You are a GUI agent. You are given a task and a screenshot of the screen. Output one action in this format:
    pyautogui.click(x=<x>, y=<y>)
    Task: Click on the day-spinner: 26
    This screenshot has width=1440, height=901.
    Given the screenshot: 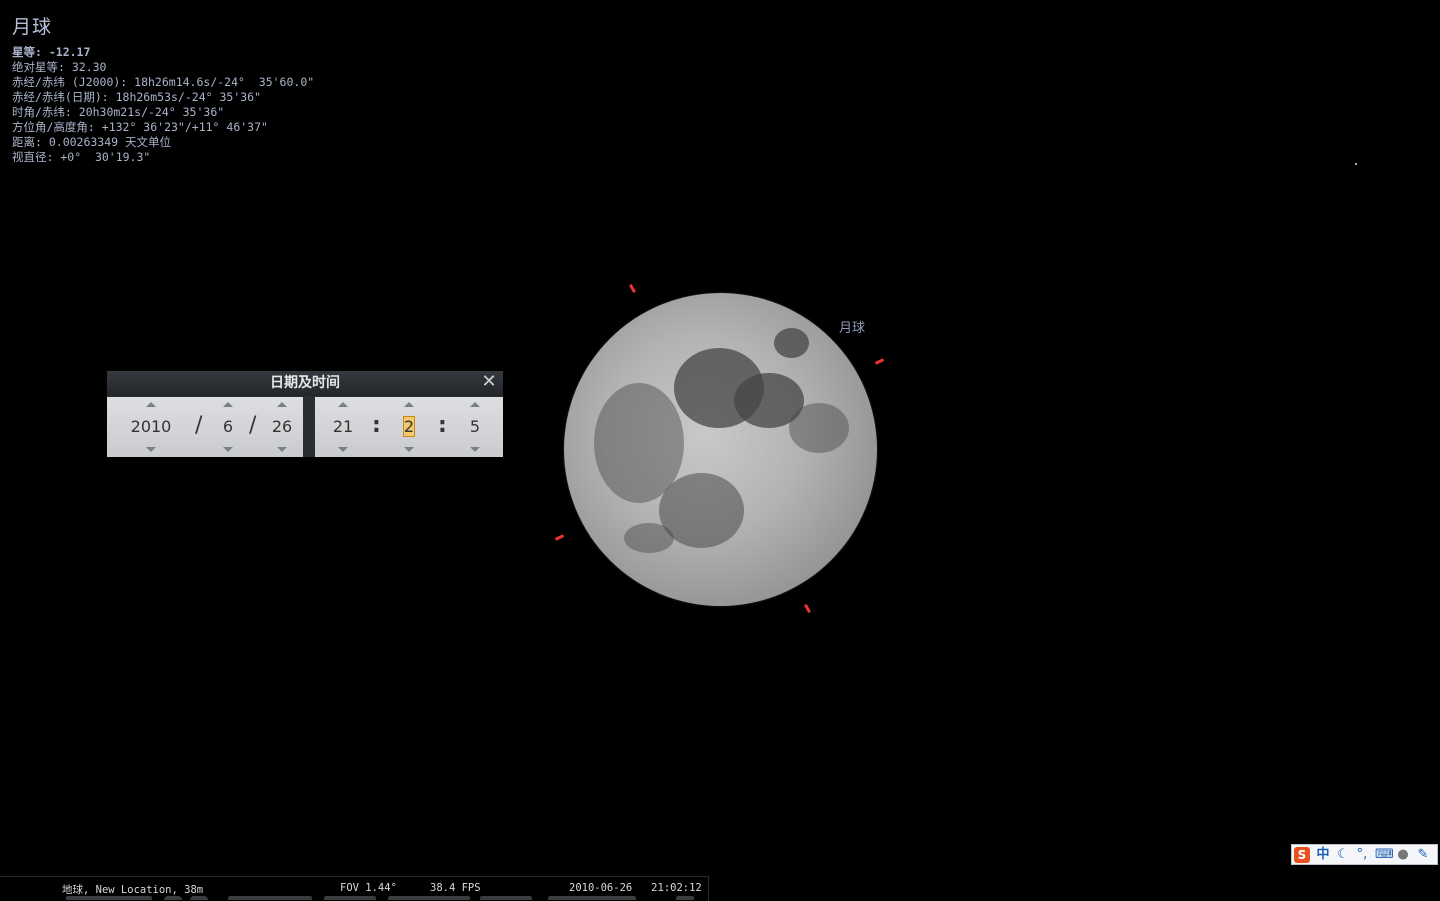 What is the action you would take?
    pyautogui.click(x=282, y=427)
    